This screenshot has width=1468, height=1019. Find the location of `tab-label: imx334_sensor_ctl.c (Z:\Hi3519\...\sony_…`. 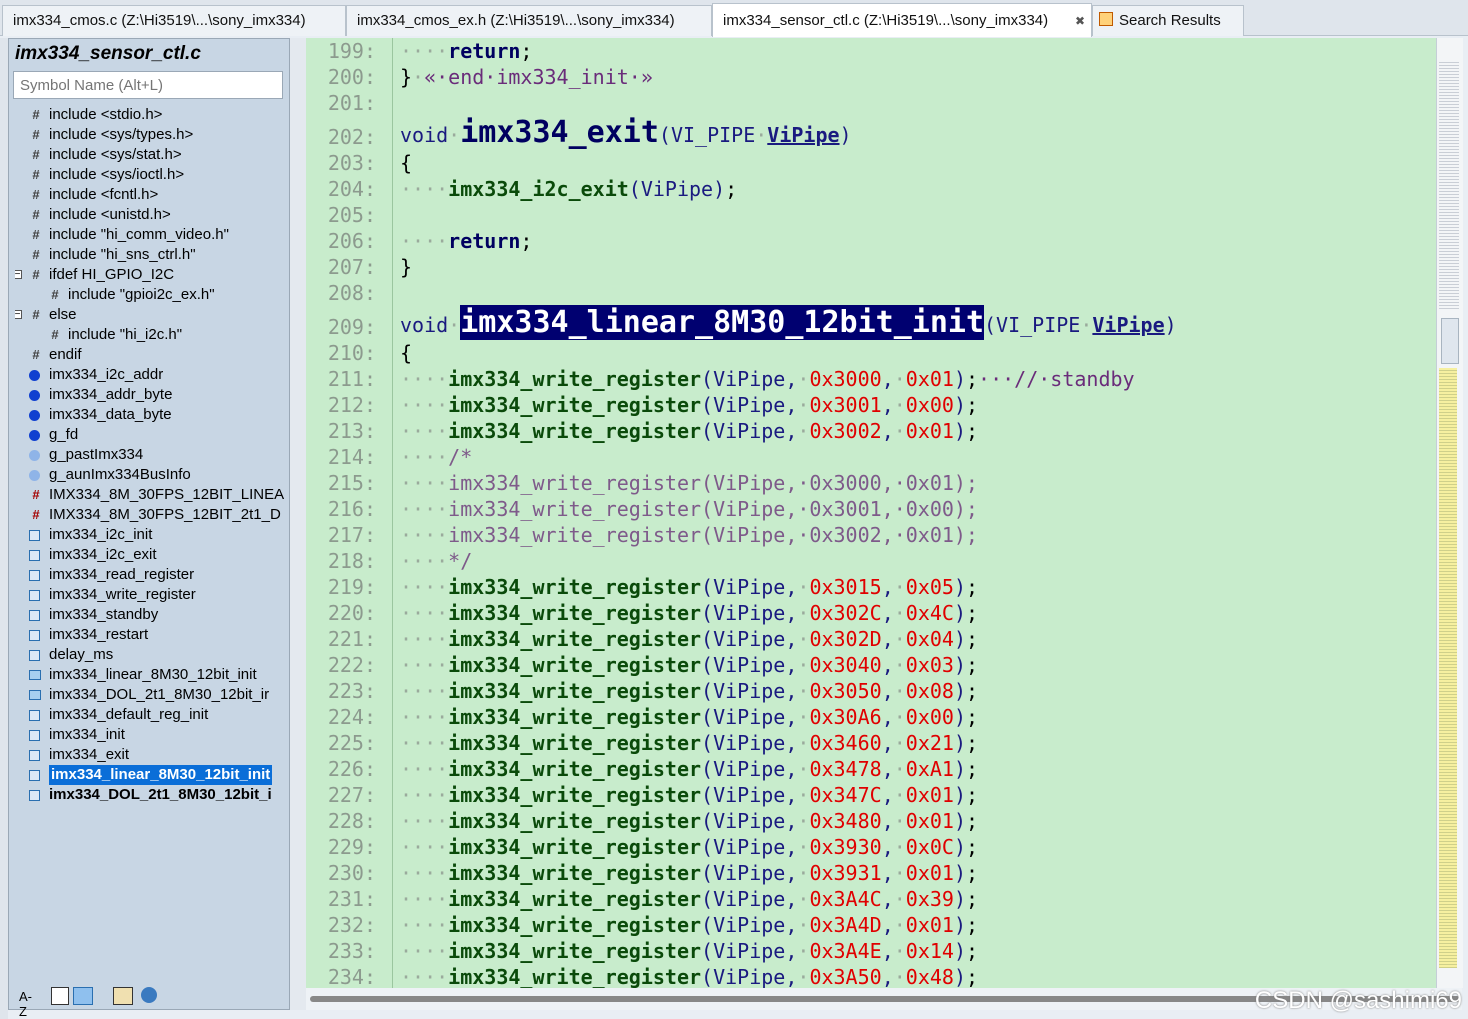

tab-label: imx334_sensor_ctl.c (Z:\Hi3519\...\sony_… is located at coordinates (886, 20).